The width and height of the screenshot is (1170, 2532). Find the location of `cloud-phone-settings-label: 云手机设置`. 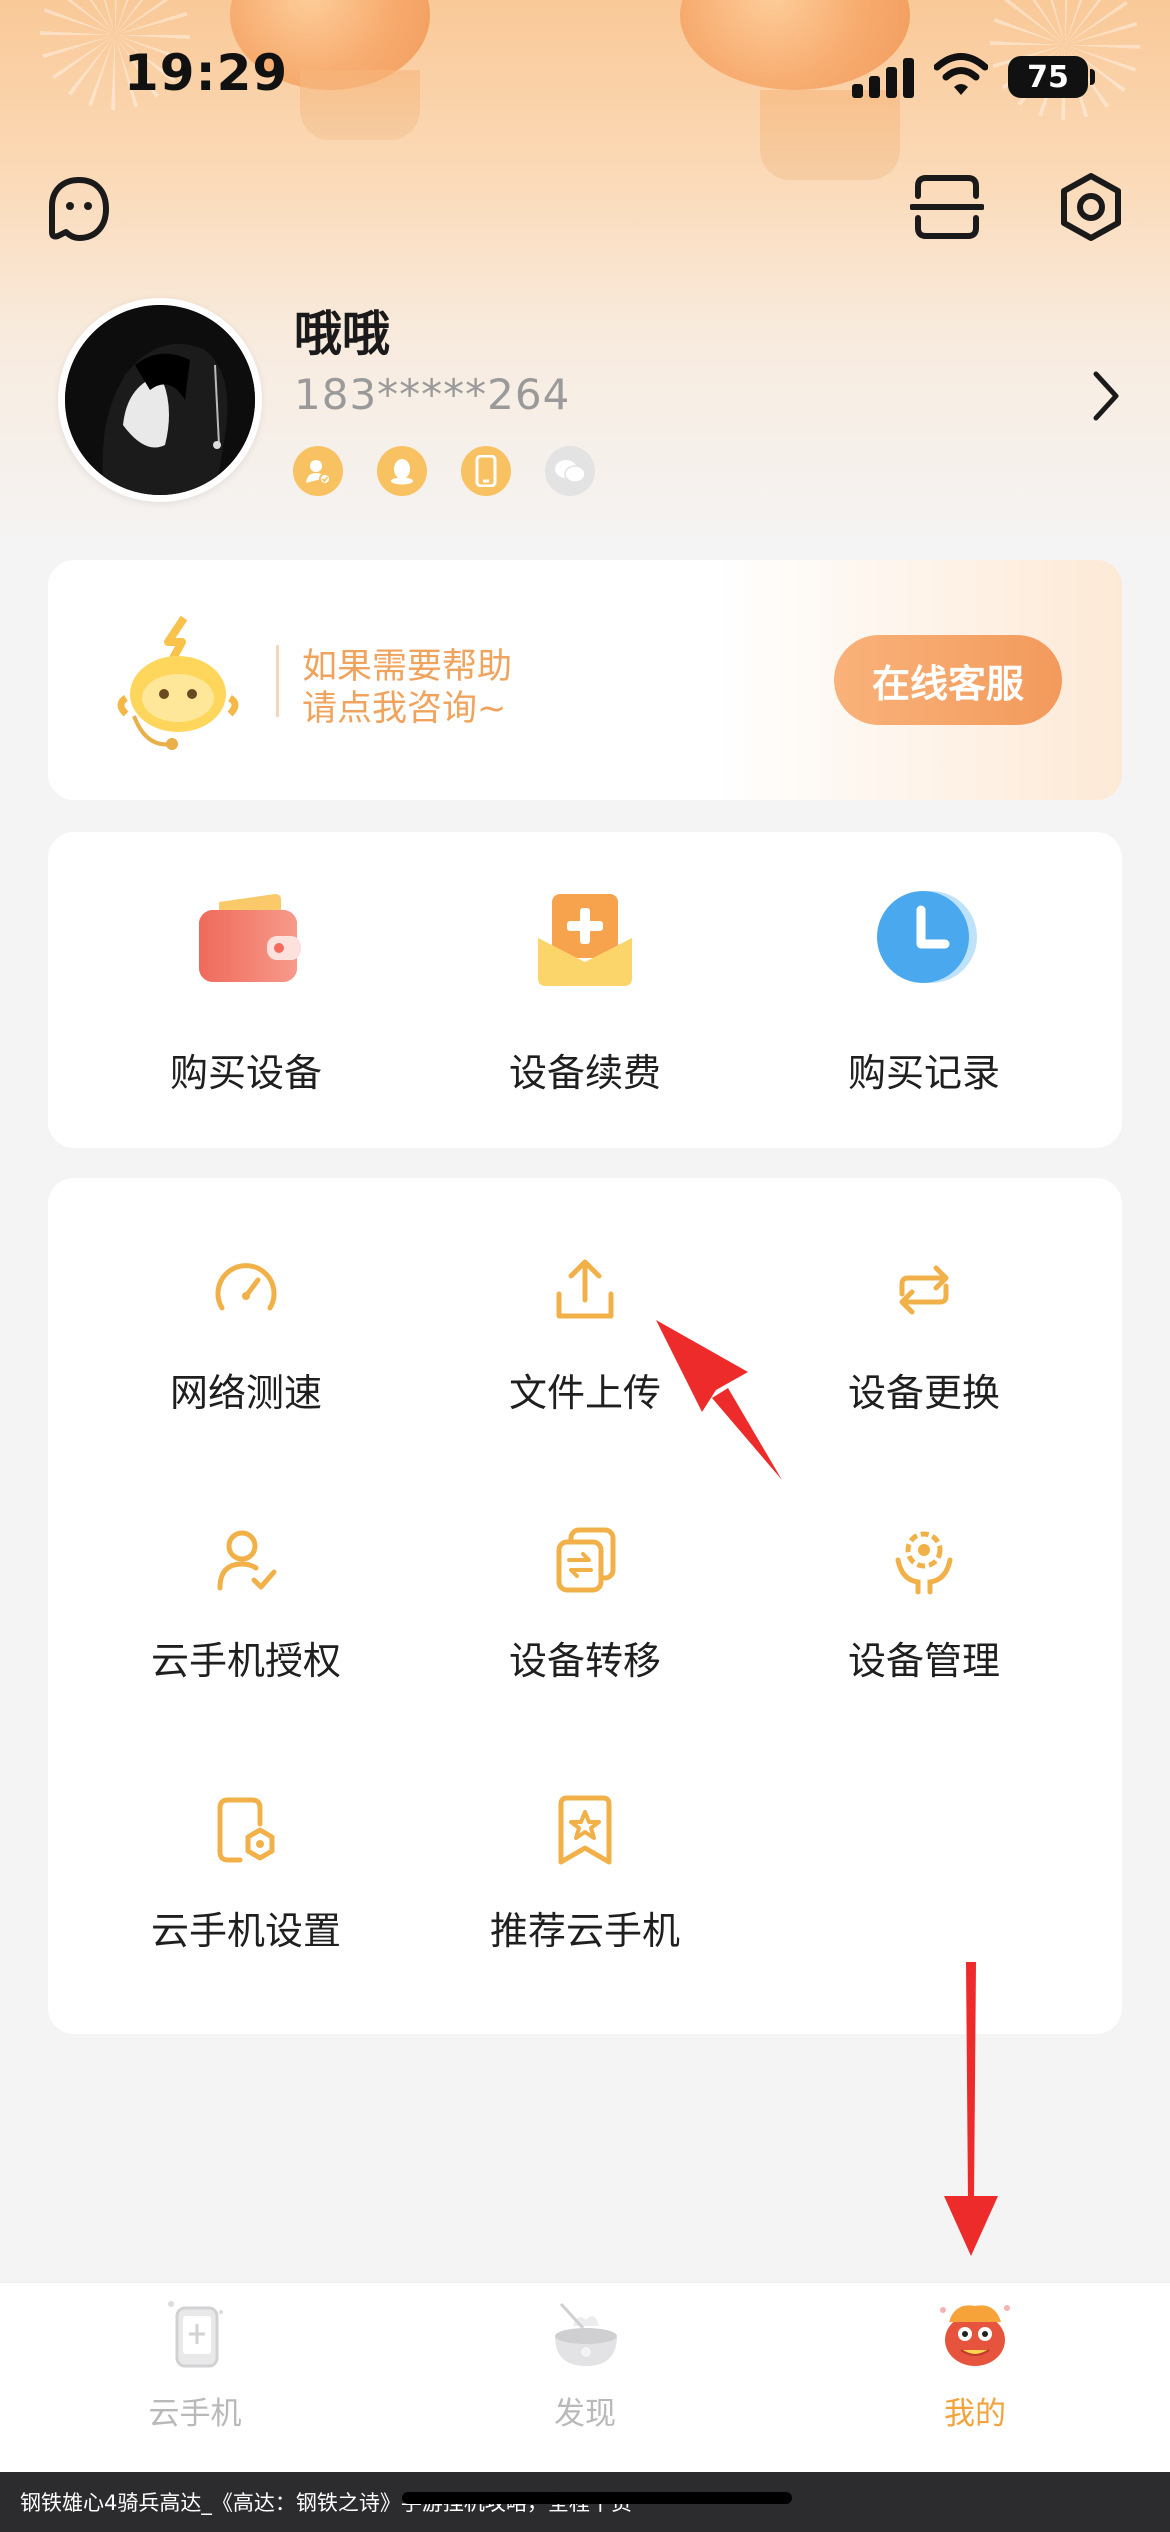

cloud-phone-settings-label: 云手机设置 is located at coordinates (245, 1931).